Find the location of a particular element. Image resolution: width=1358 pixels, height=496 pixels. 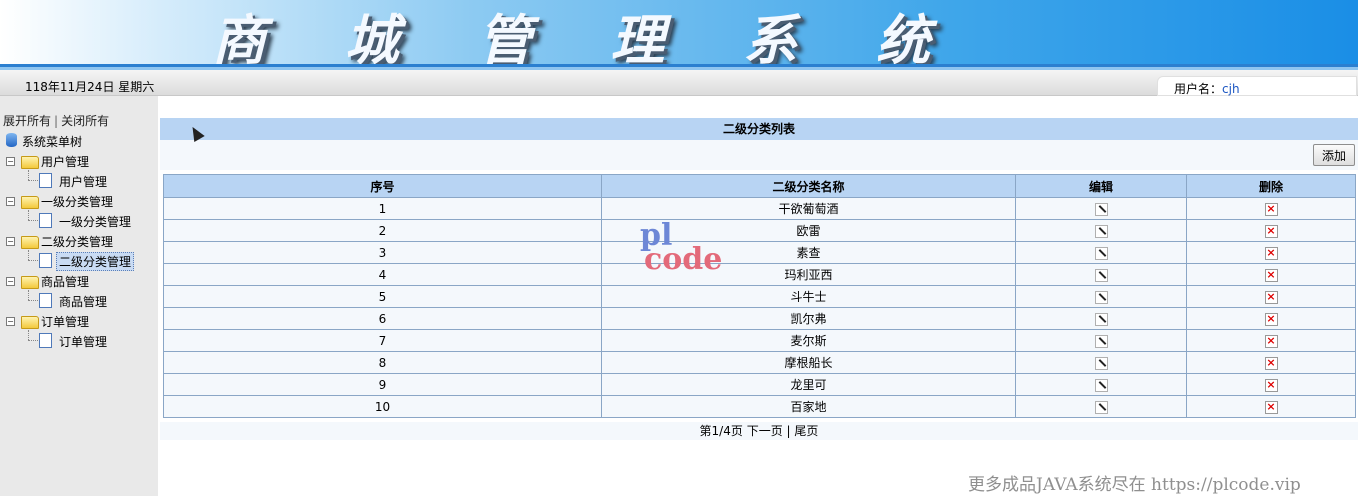

tree-group-category1: − 一级分类管理 is located at coordinates (81, 201).